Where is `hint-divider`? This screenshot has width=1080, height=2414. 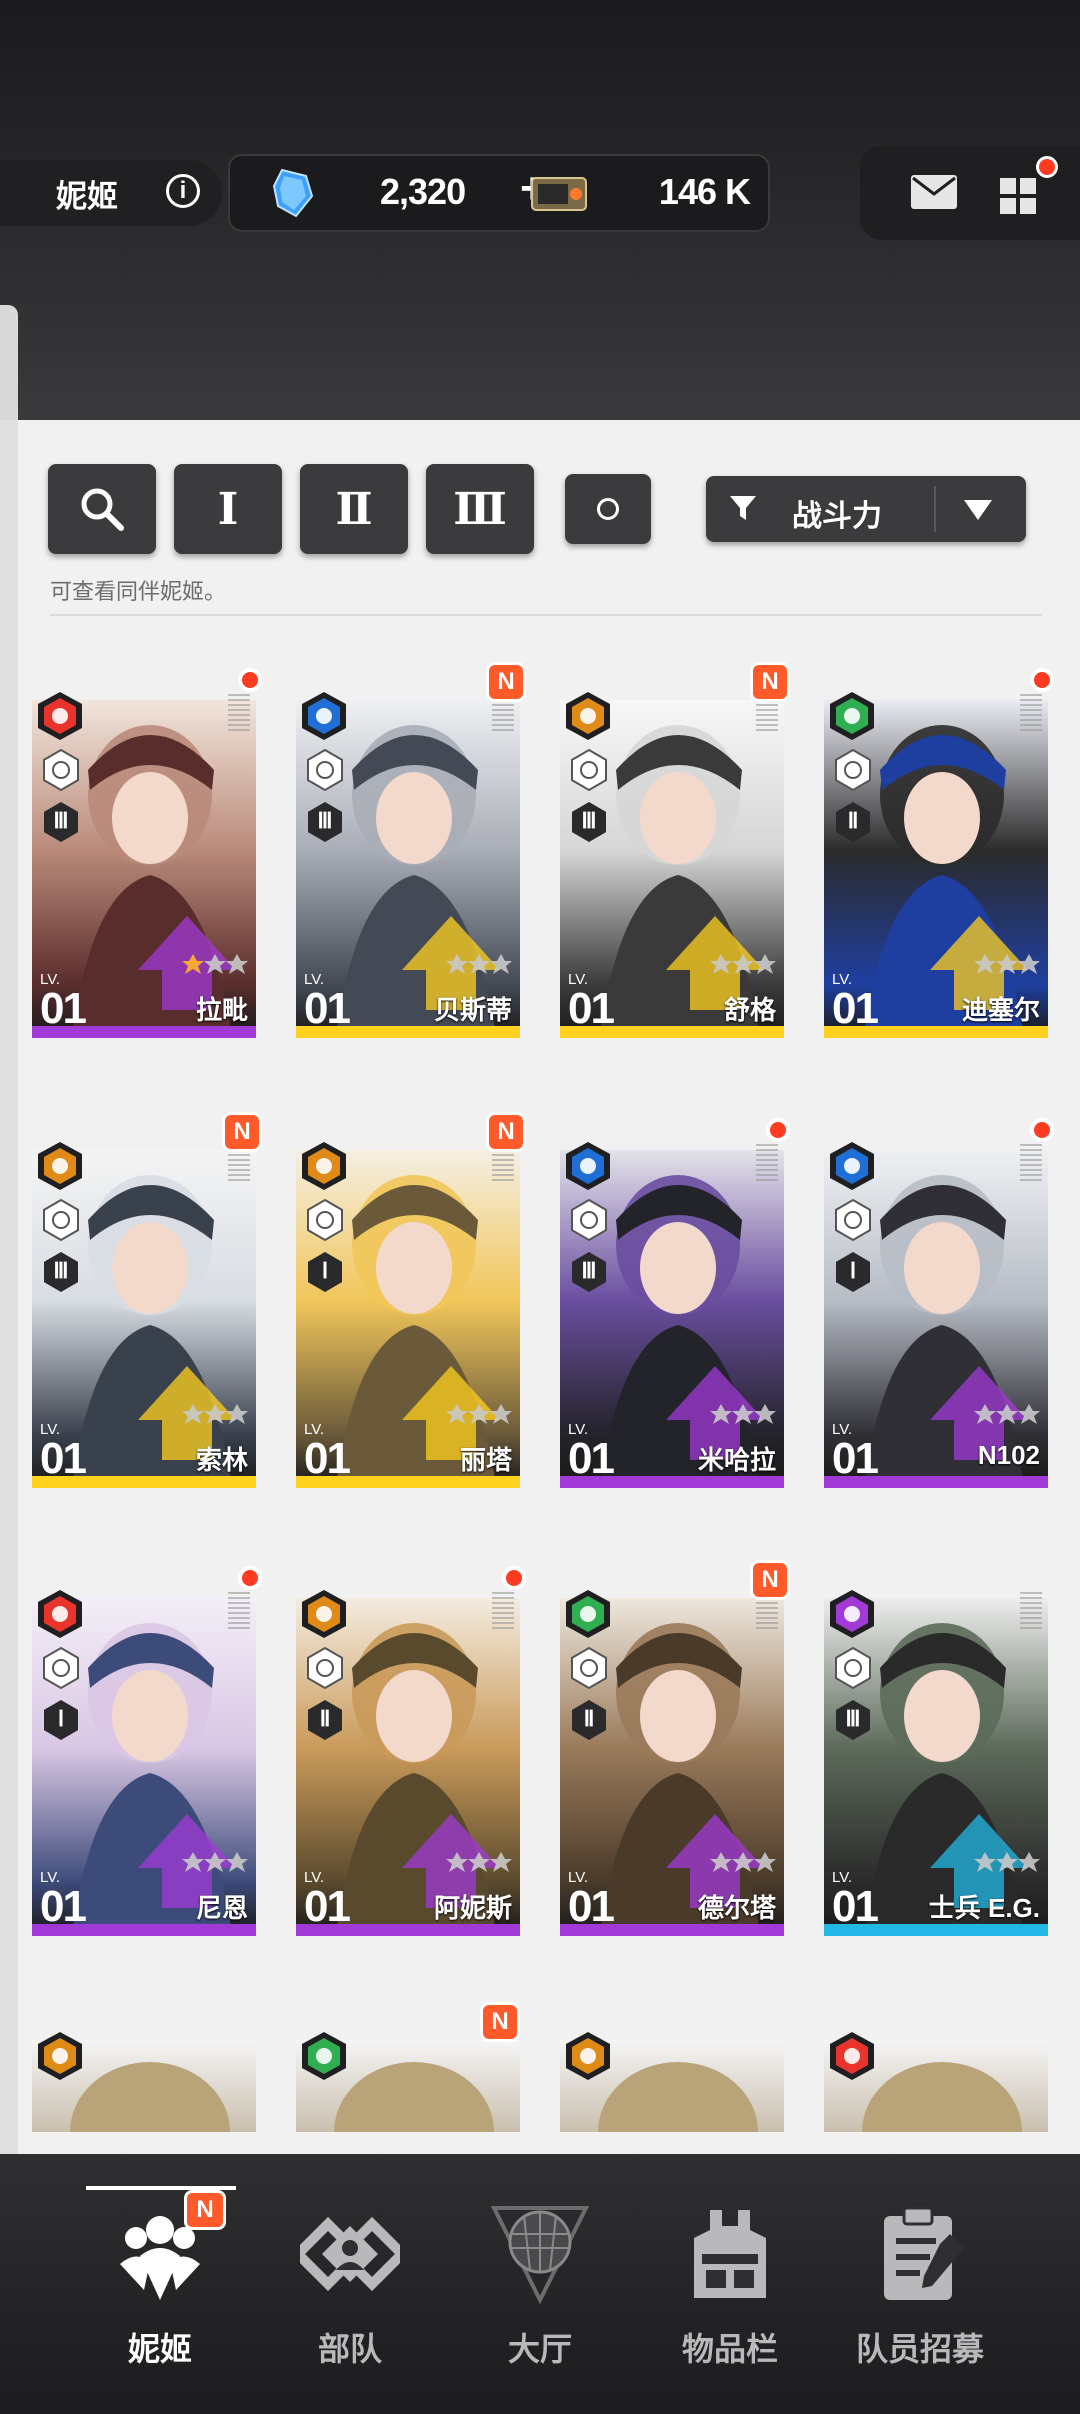 hint-divider is located at coordinates (546, 615).